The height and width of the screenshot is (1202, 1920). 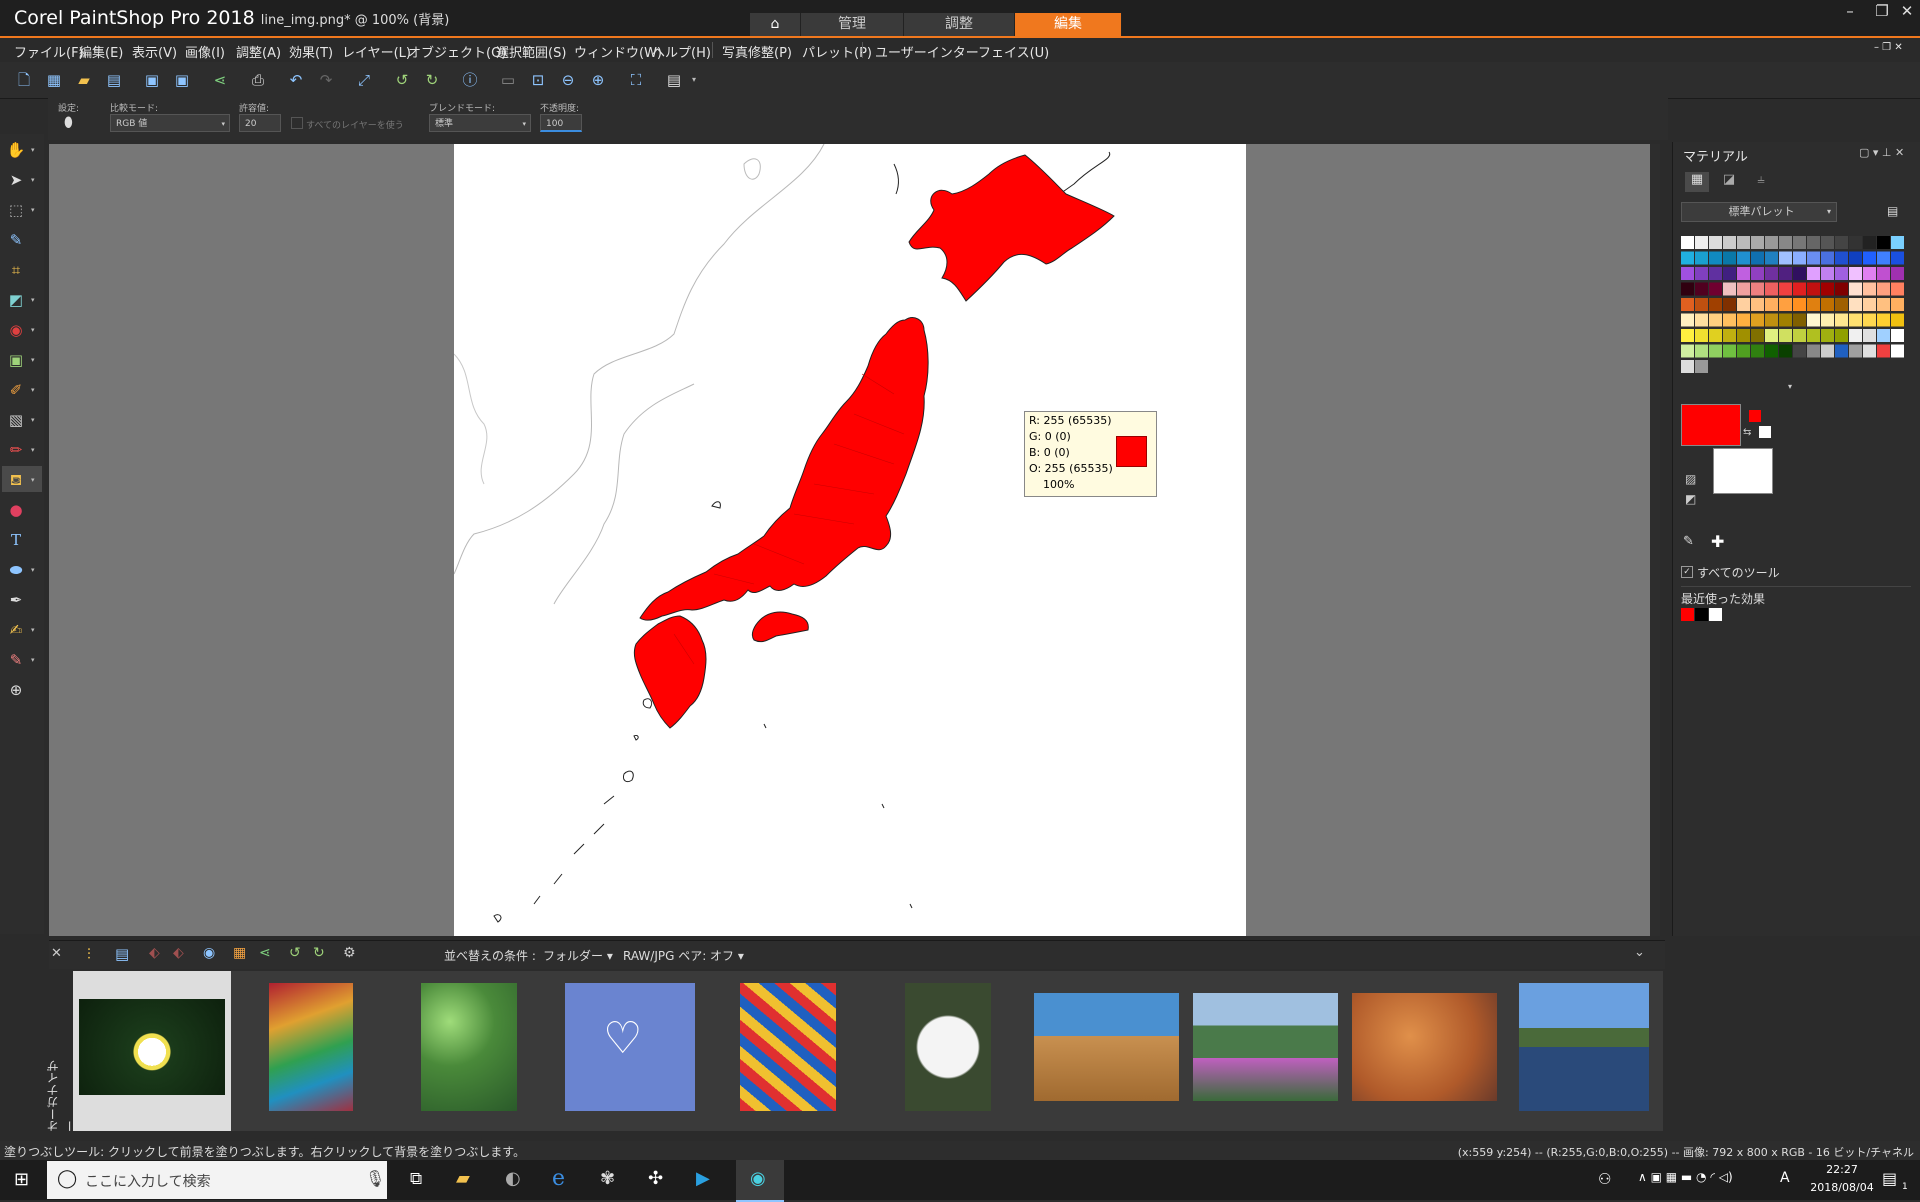 I want to click on color-swatch-grid, so click(x=1796, y=305).